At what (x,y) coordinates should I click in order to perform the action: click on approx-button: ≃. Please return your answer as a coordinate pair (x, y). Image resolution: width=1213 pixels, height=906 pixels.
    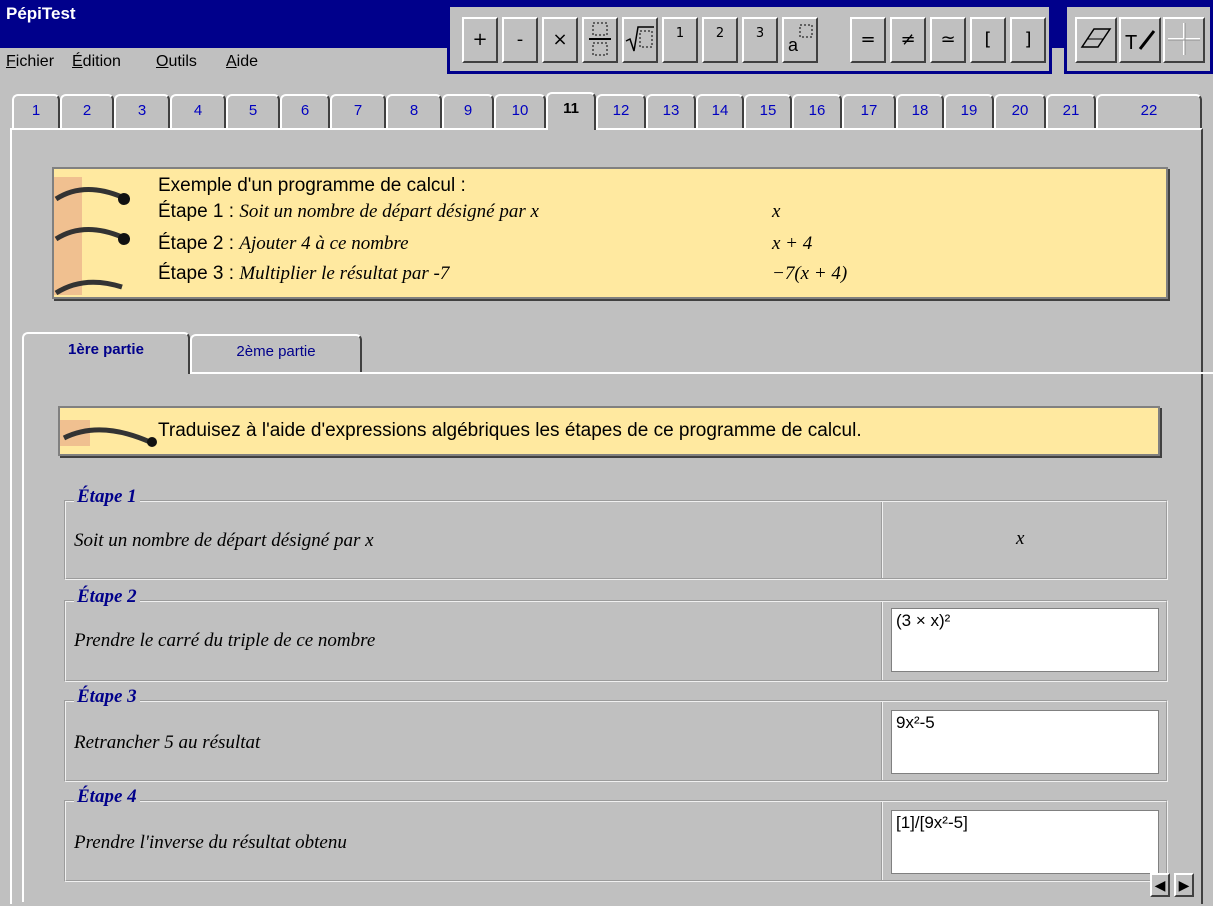
    Looking at the image, I should click on (948, 40).